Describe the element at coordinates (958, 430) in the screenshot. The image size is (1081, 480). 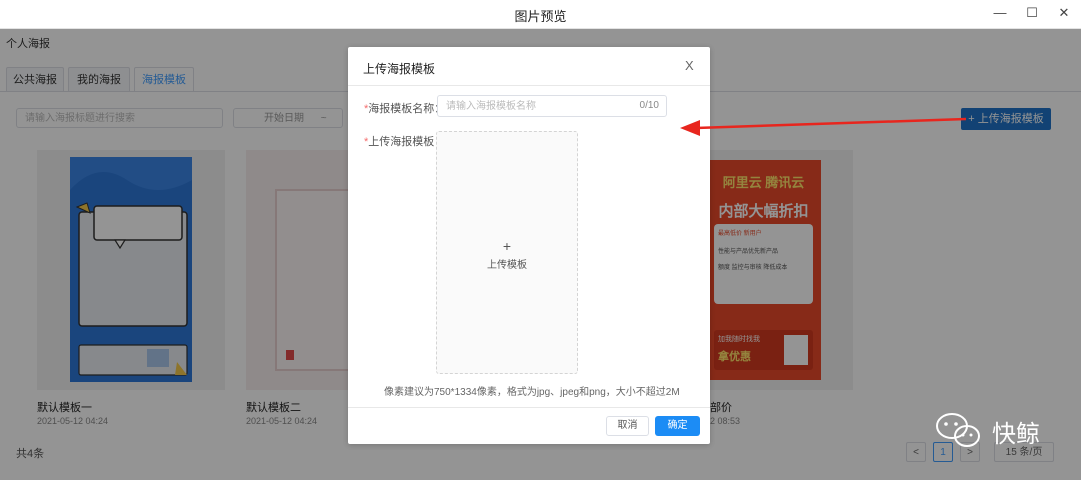
I see `wechat-logo-icon` at that location.